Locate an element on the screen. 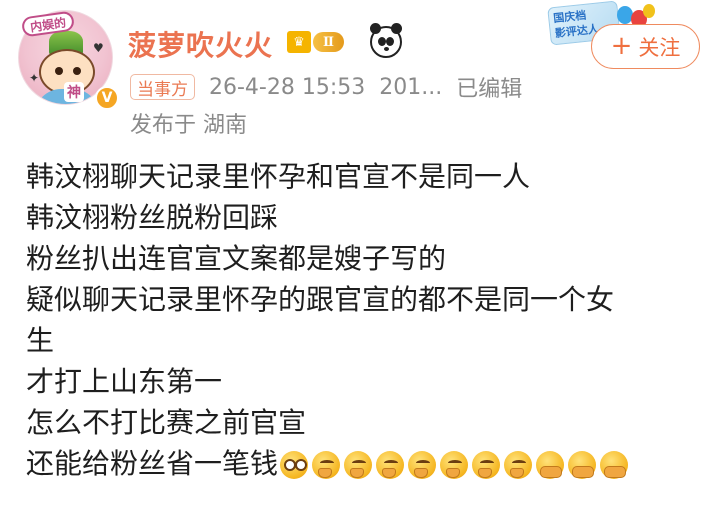 The height and width of the screenshot is (506, 720). heart-icon: ♥ is located at coordinates (98, 48).